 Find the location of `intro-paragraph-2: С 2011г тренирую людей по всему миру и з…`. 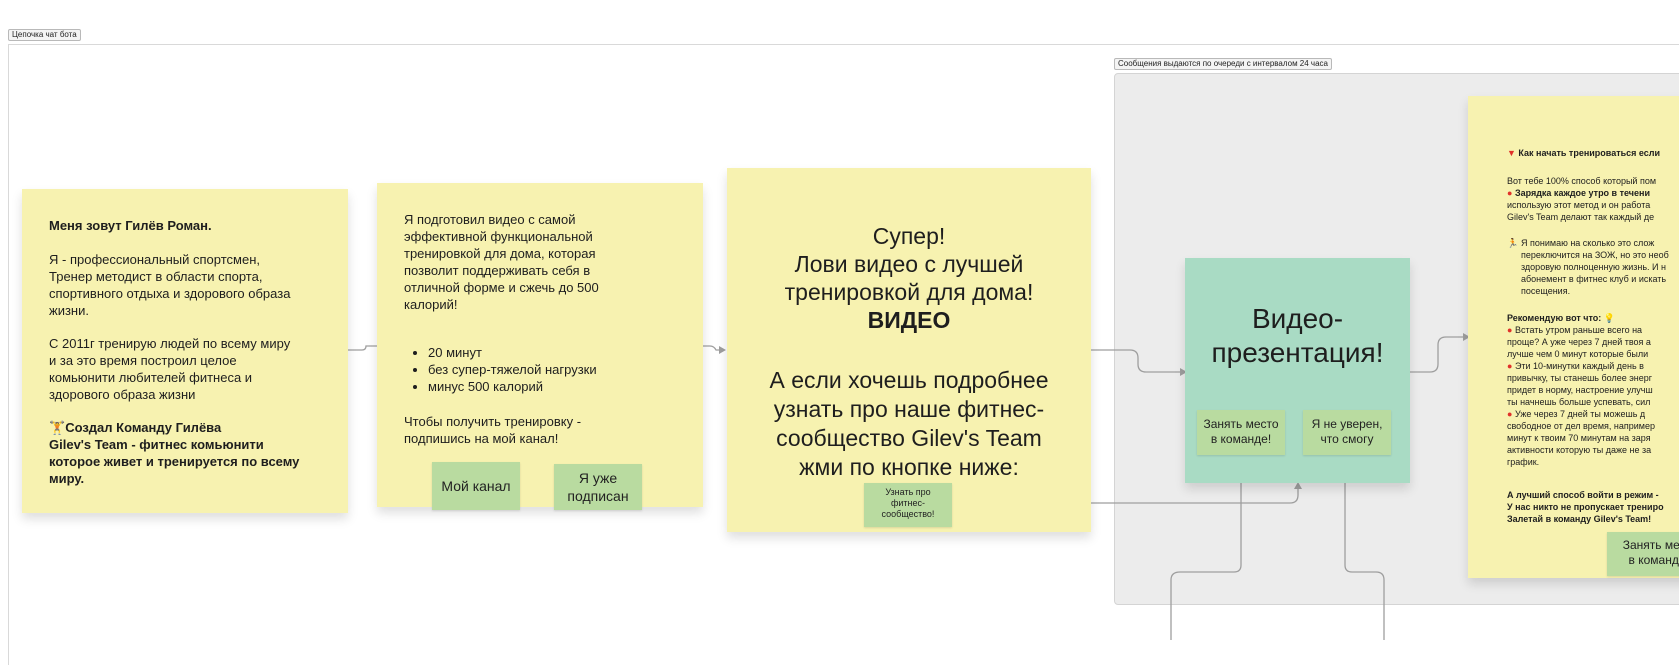

intro-paragraph-2: С 2011г тренирую людей по всему миру и з… is located at coordinates (170, 369).